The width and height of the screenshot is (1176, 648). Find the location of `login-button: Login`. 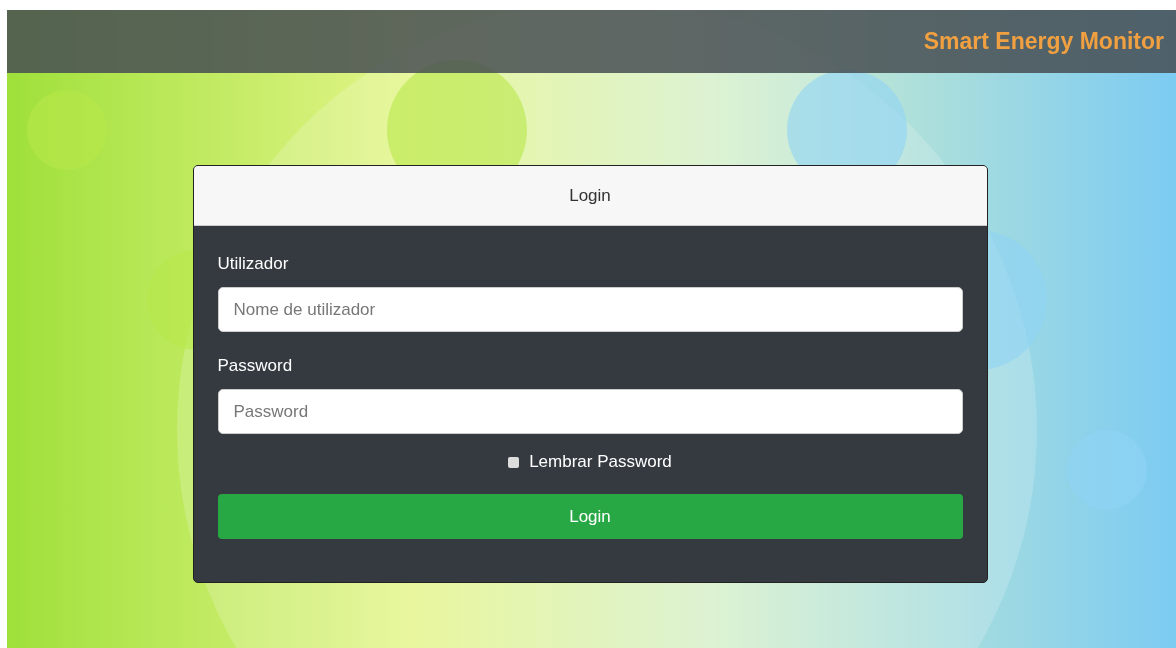

login-button: Login is located at coordinates (590, 516).